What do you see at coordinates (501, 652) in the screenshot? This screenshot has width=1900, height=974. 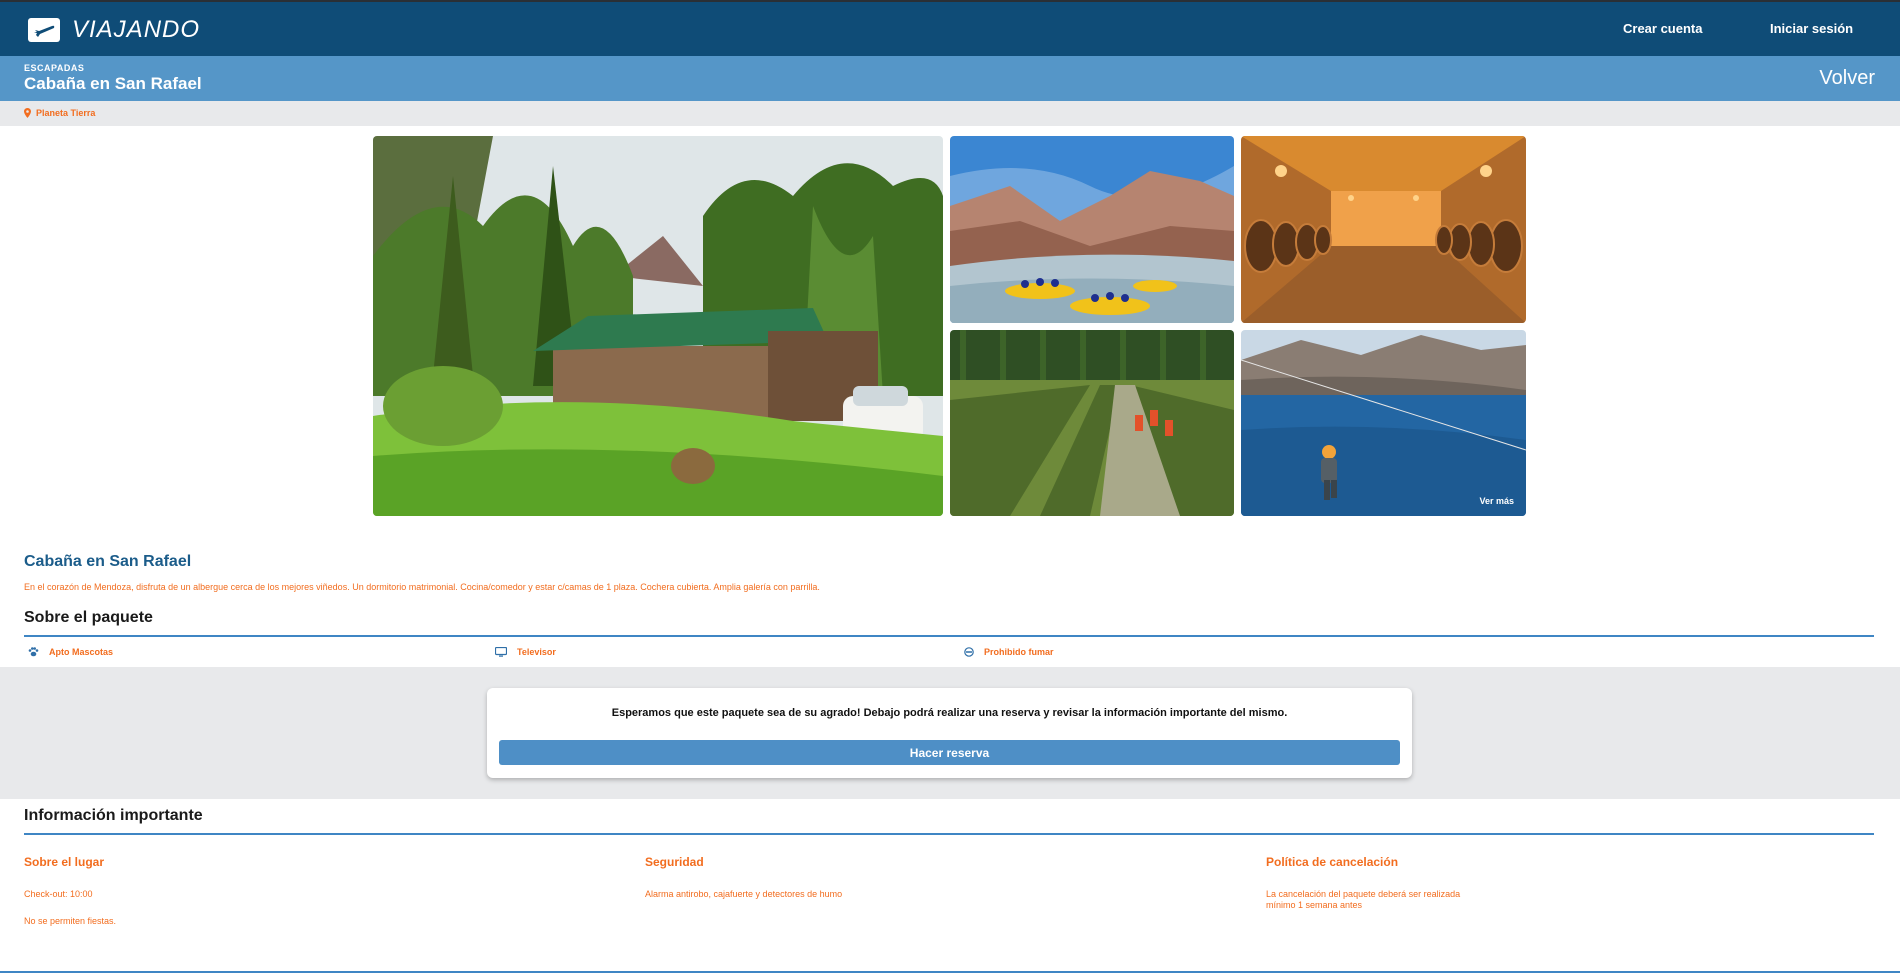 I see `tv-icon` at bounding box center [501, 652].